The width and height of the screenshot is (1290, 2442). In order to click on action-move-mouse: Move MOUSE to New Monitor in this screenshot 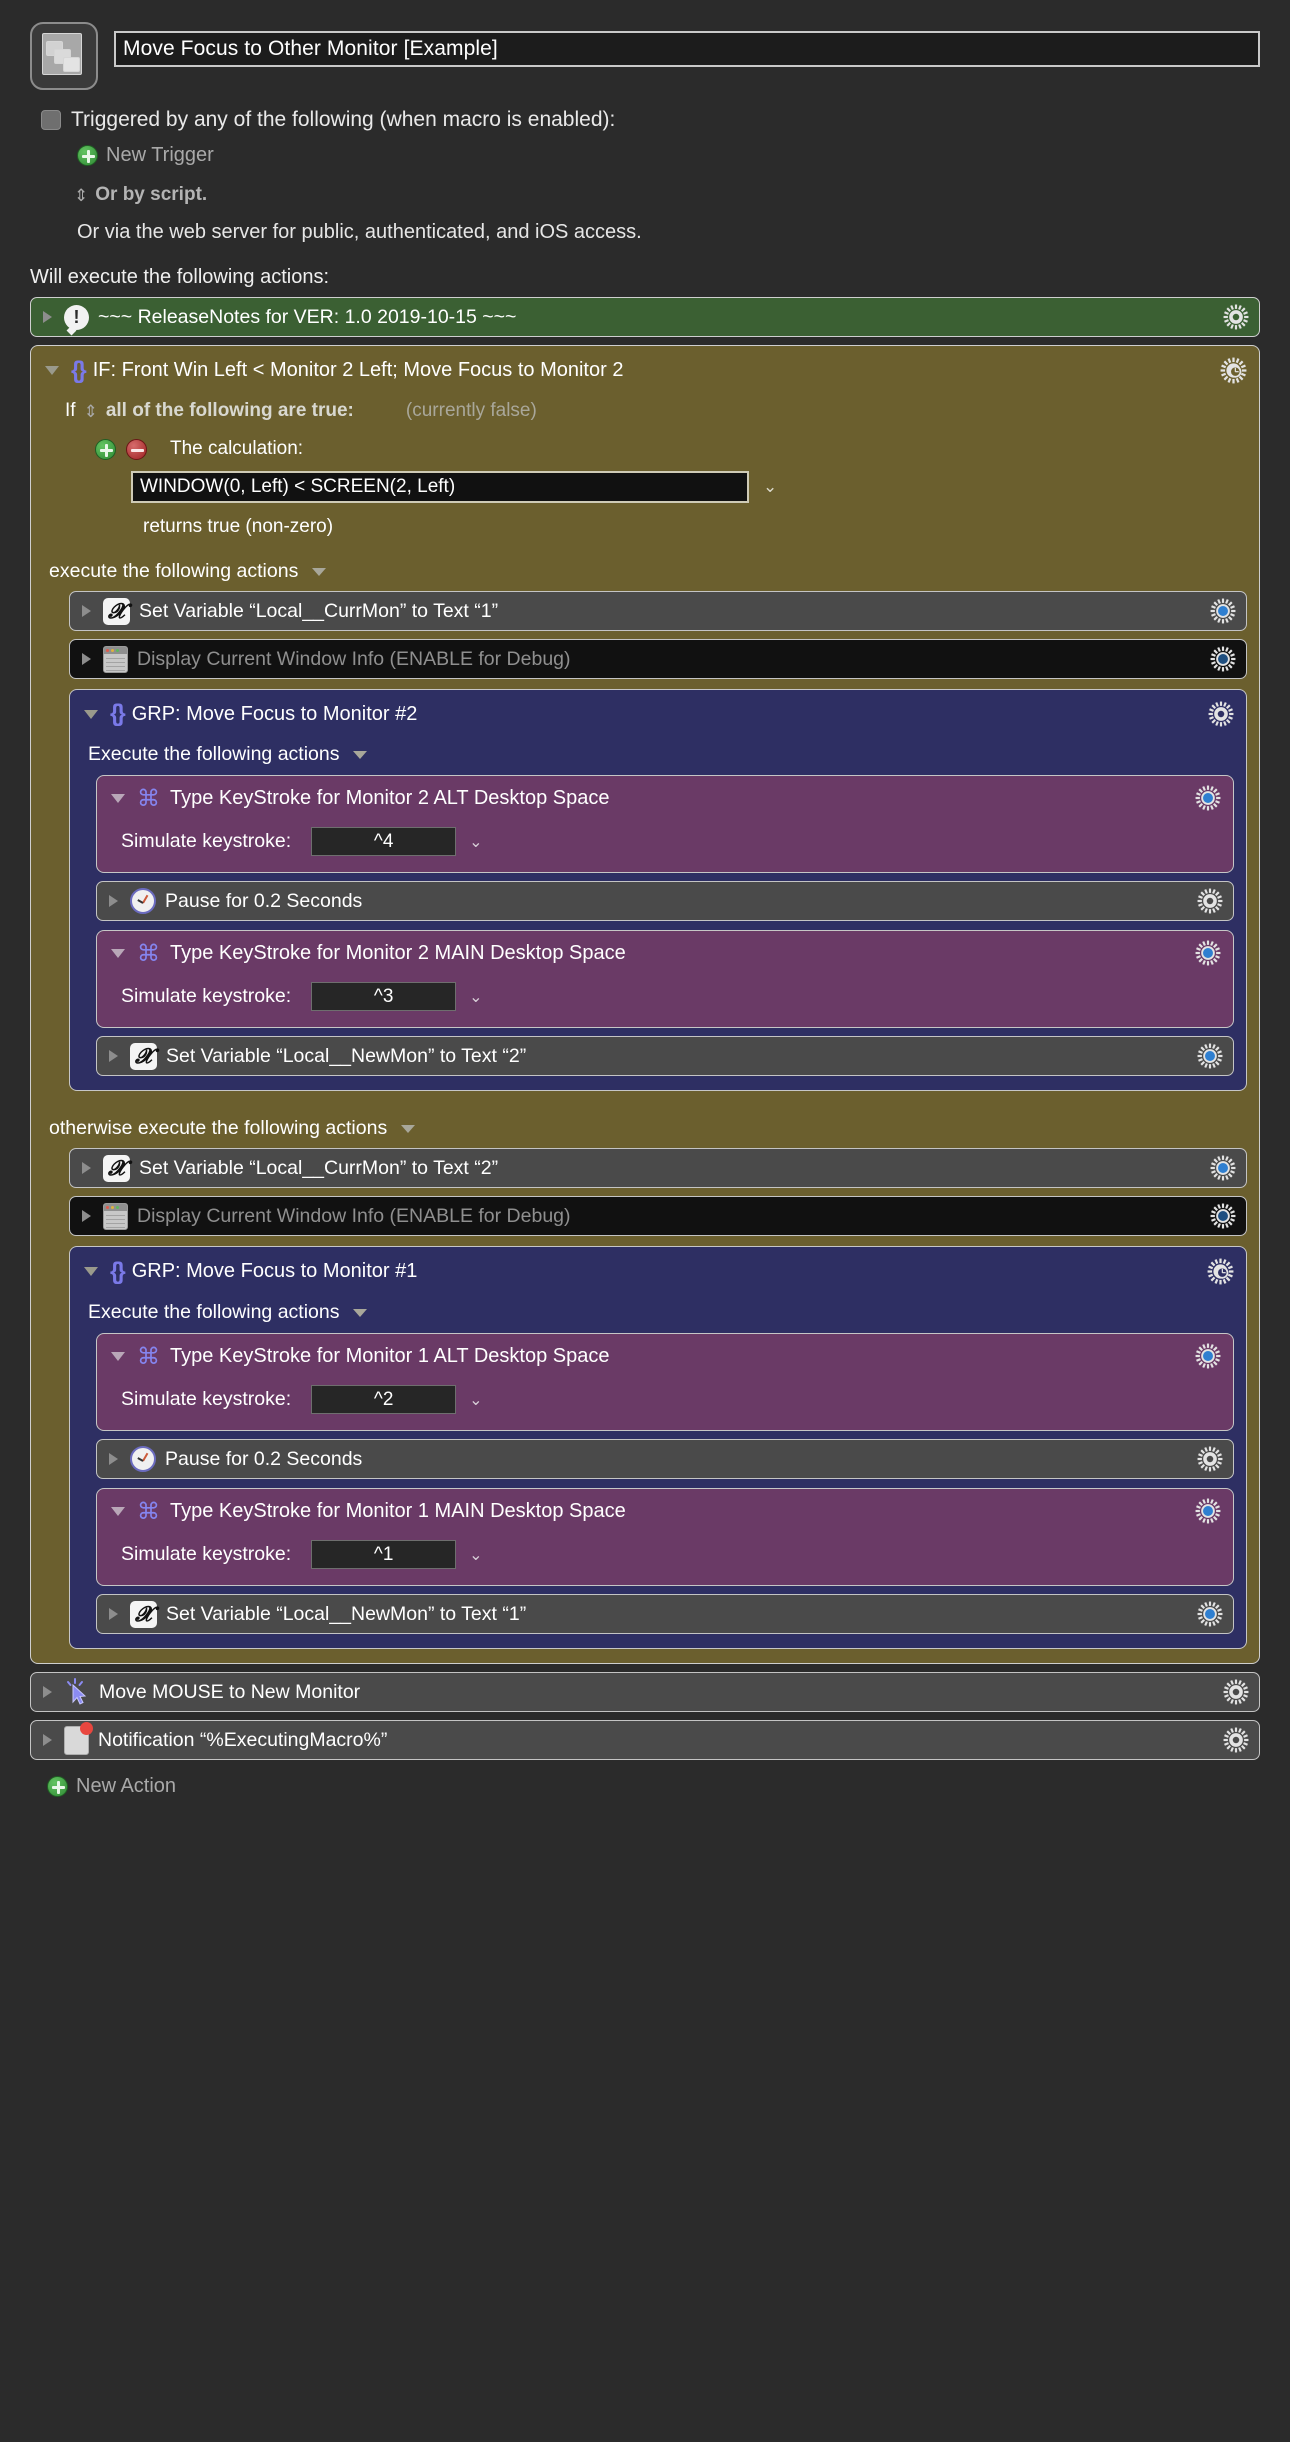, I will do `click(645, 1692)`.